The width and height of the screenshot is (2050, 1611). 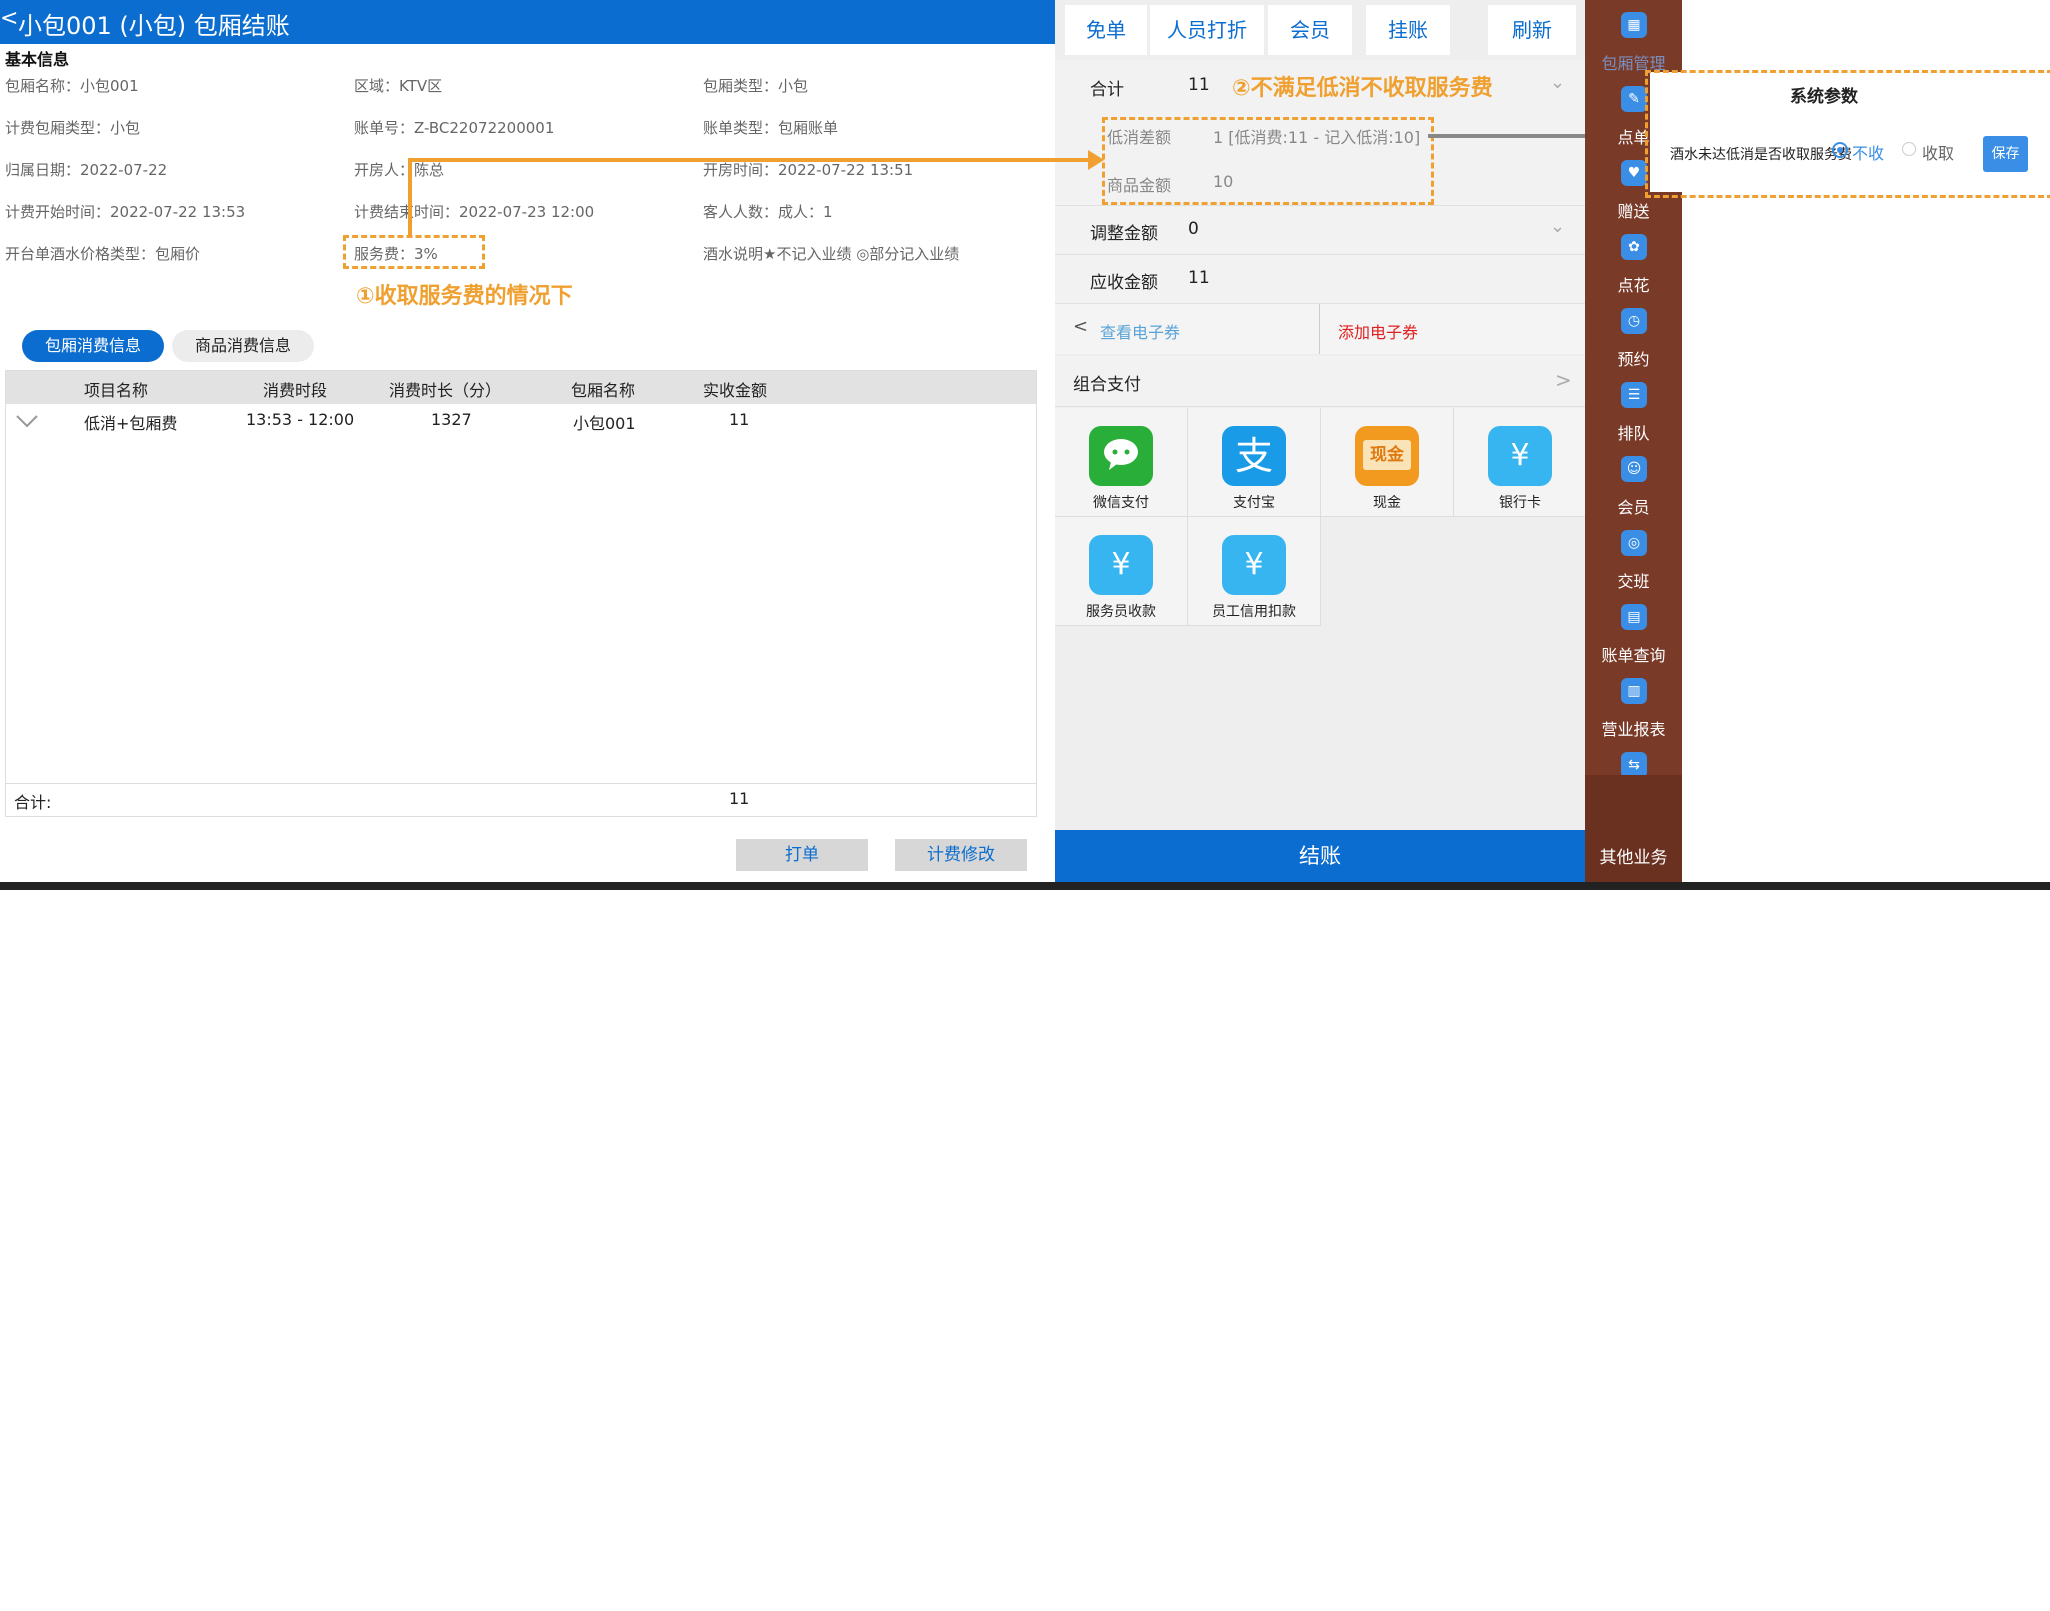 What do you see at coordinates (1633, 411) in the screenshot?
I see `sidebar-item-queue: ☰ 排队` at bounding box center [1633, 411].